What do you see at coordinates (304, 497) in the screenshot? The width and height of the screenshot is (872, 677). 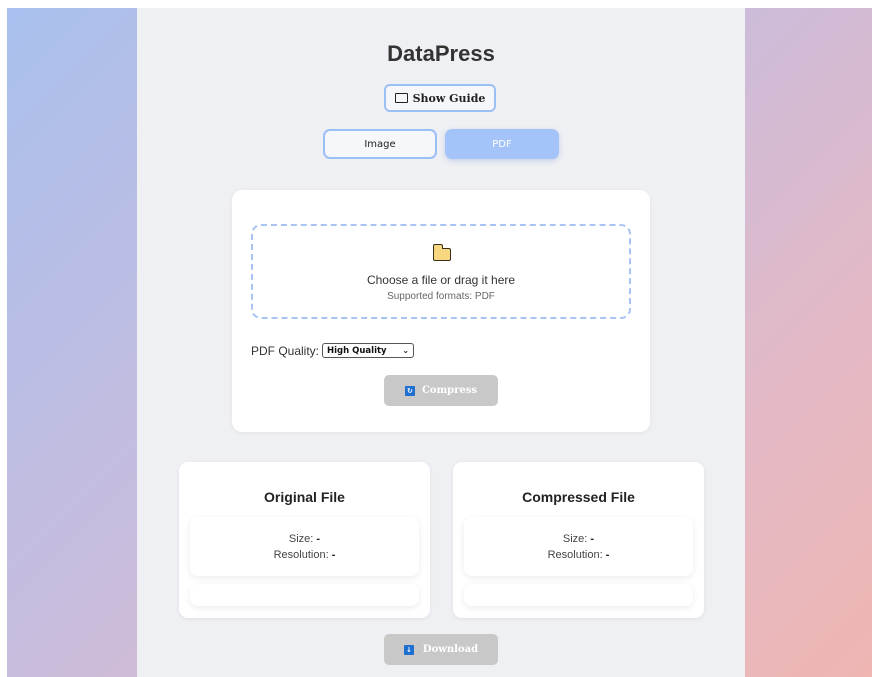 I see `original-file-title: Original File` at bounding box center [304, 497].